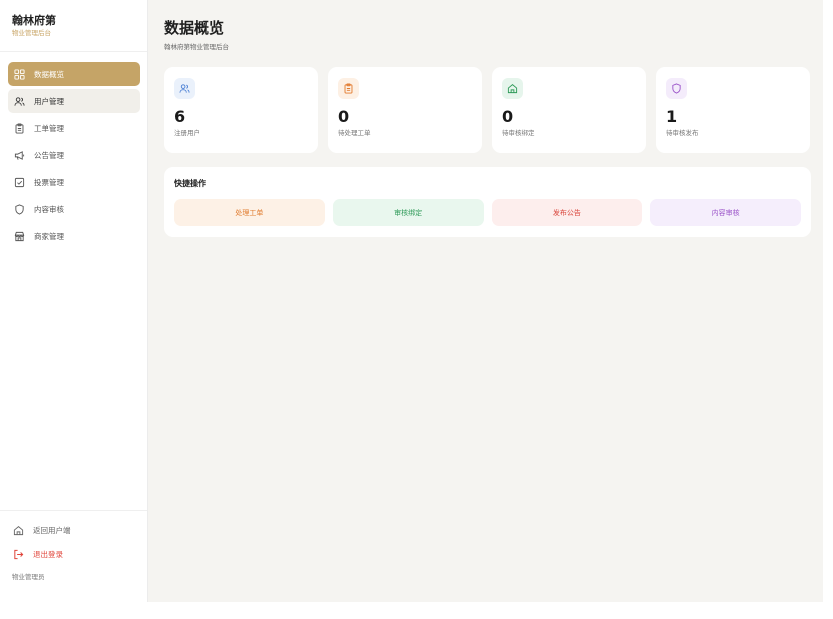 This screenshot has width=833, height=619. I want to click on user-role: 物业管理员, so click(28, 577).